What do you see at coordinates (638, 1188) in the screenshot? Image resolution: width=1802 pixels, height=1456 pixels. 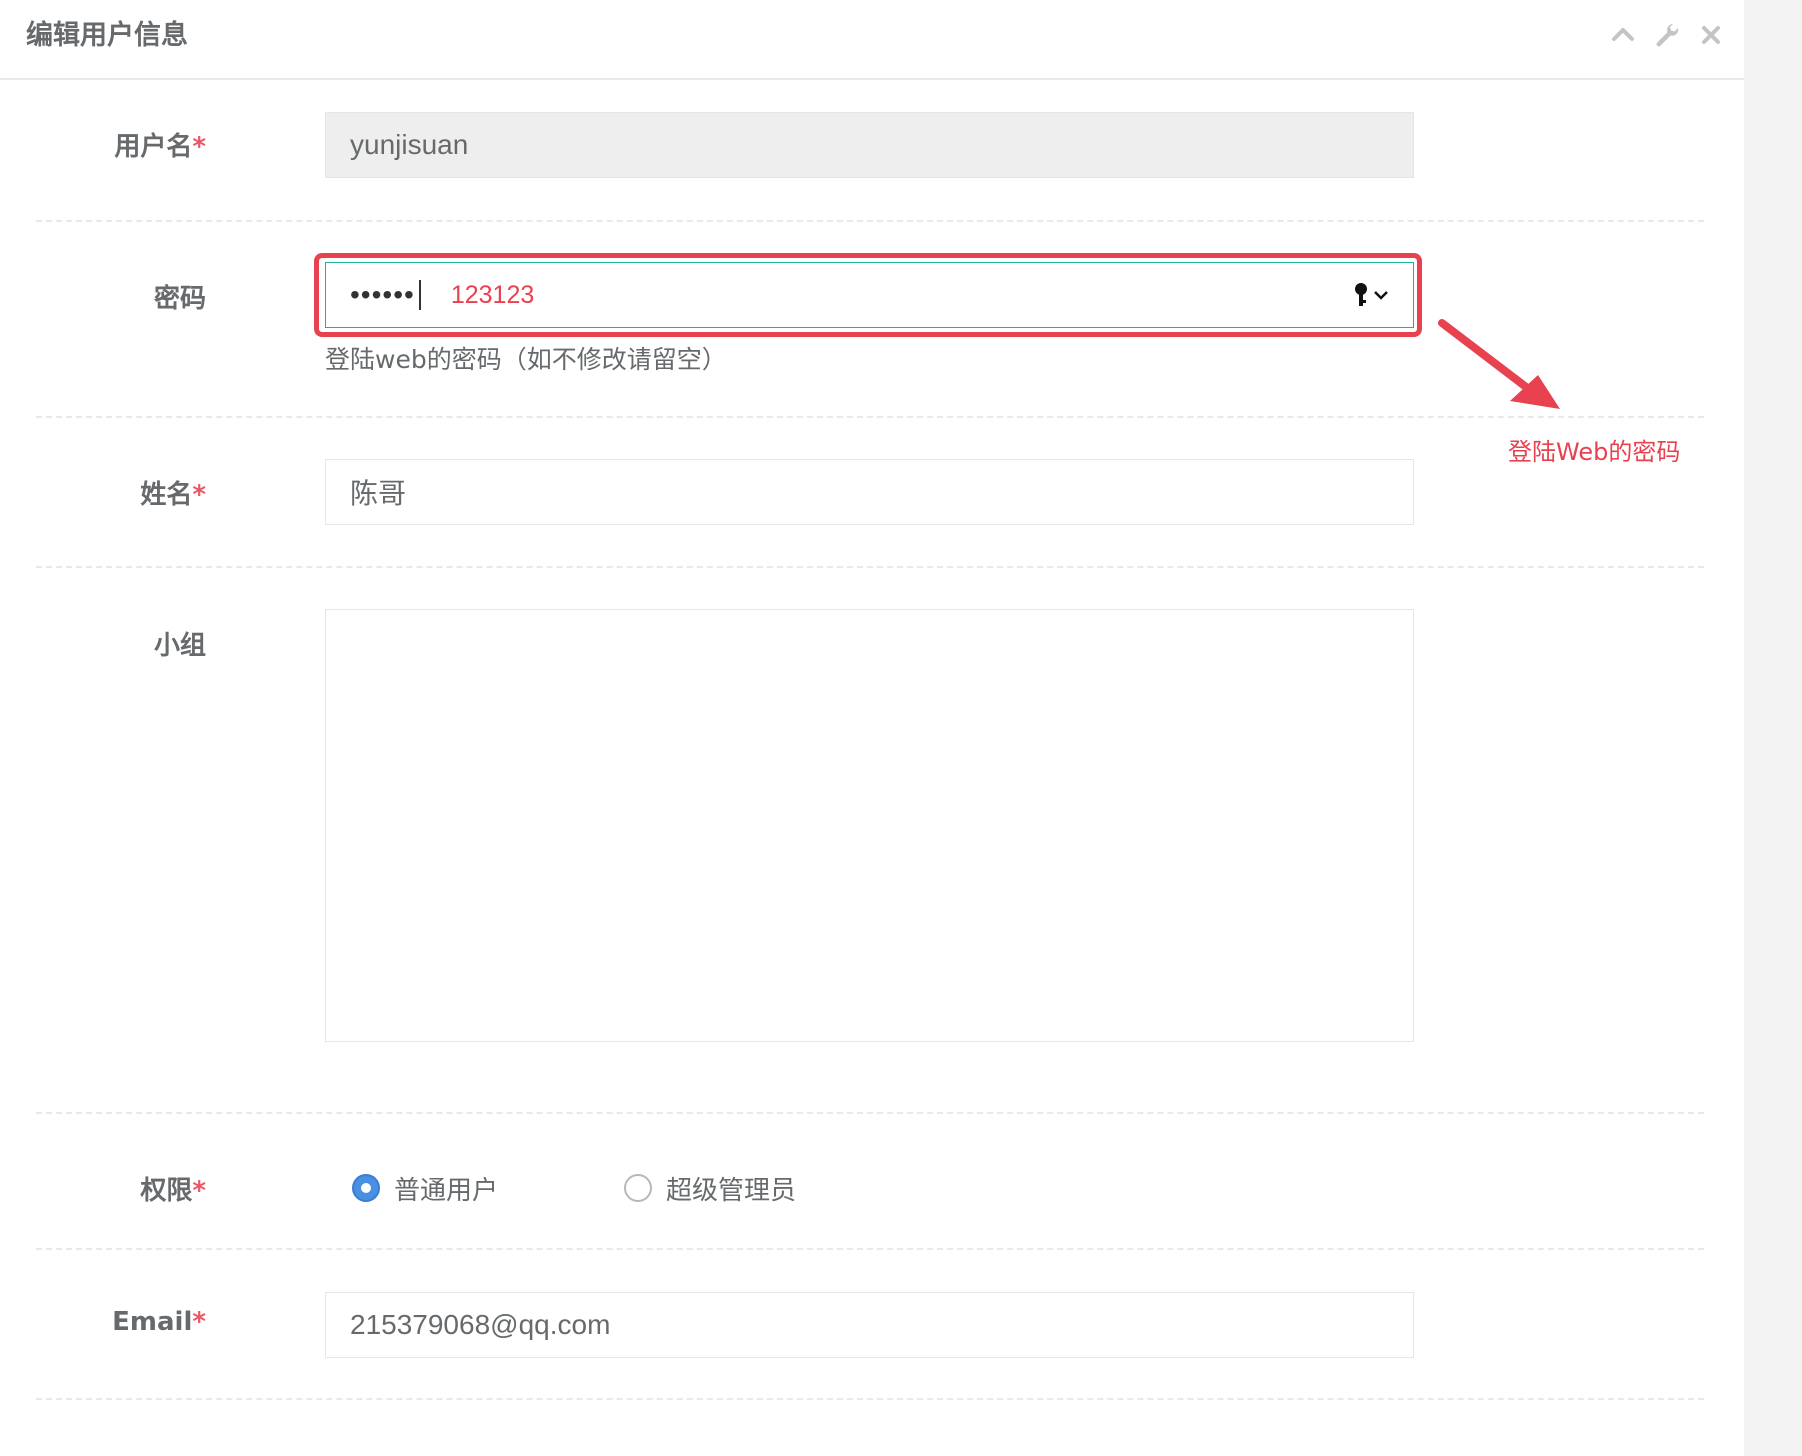 I see `radio-unchecked-icon` at bounding box center [638, 1188].